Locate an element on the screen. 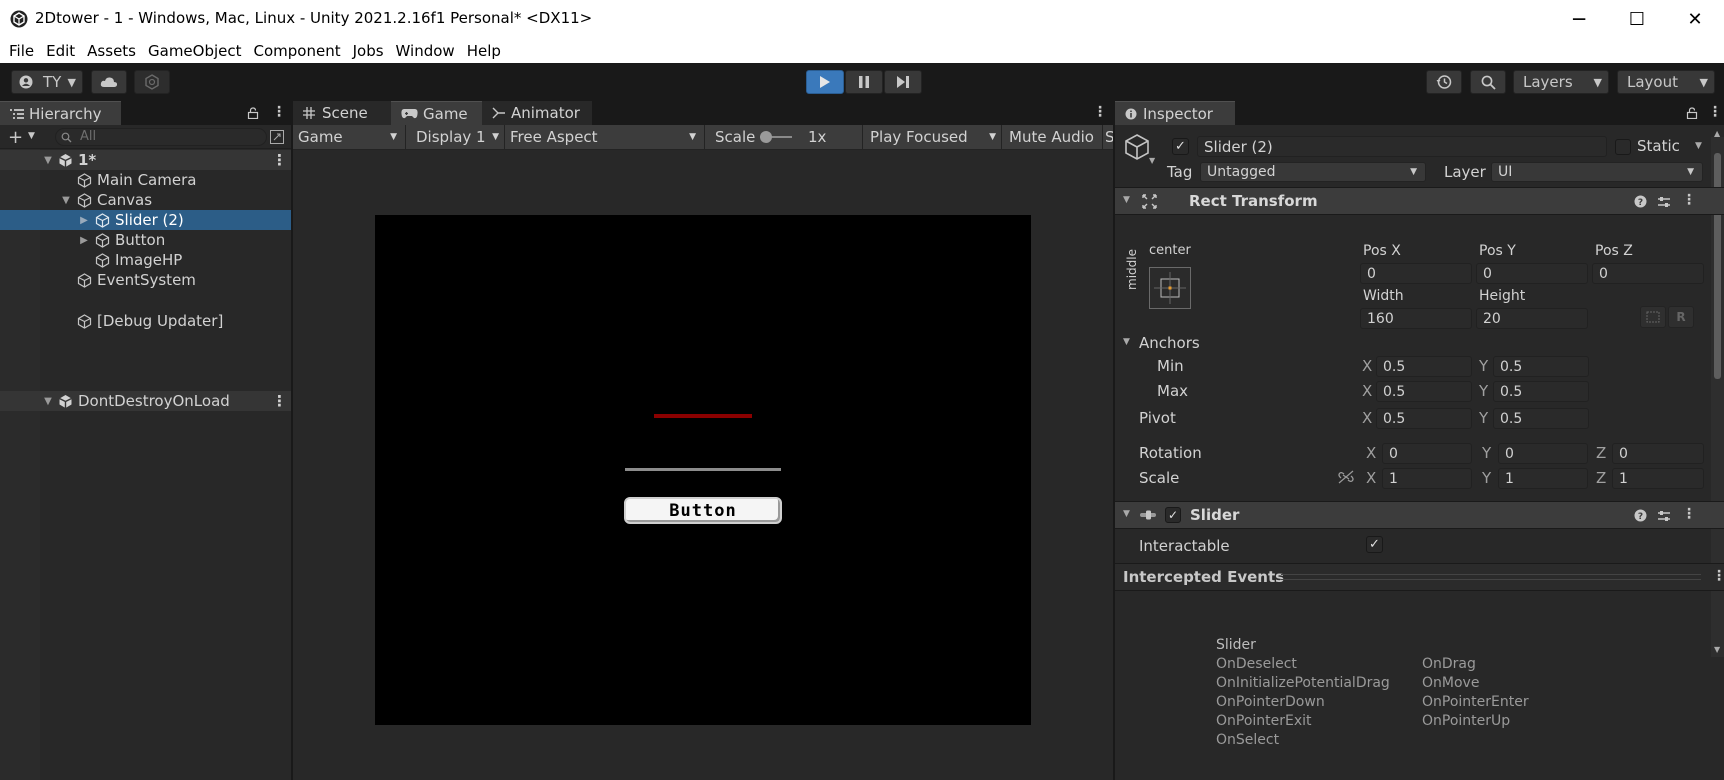  menu-help: Help is located at coordinates (484, 51).